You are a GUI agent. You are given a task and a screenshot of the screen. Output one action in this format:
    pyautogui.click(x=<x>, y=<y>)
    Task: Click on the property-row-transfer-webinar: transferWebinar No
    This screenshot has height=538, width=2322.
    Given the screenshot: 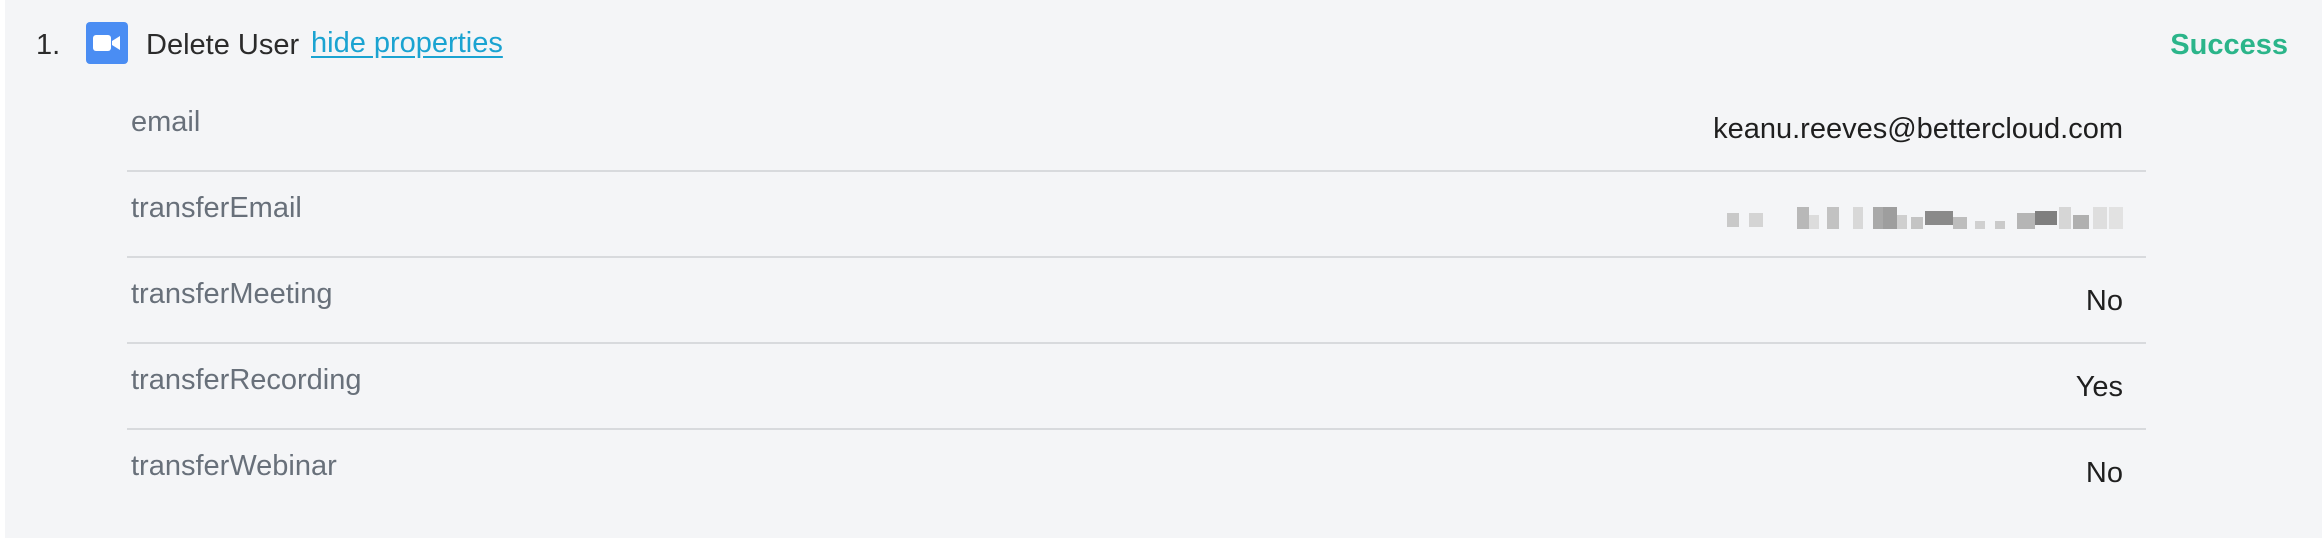 What is the action you would take?
    pyautogui.click(x=1136, y=473)
    